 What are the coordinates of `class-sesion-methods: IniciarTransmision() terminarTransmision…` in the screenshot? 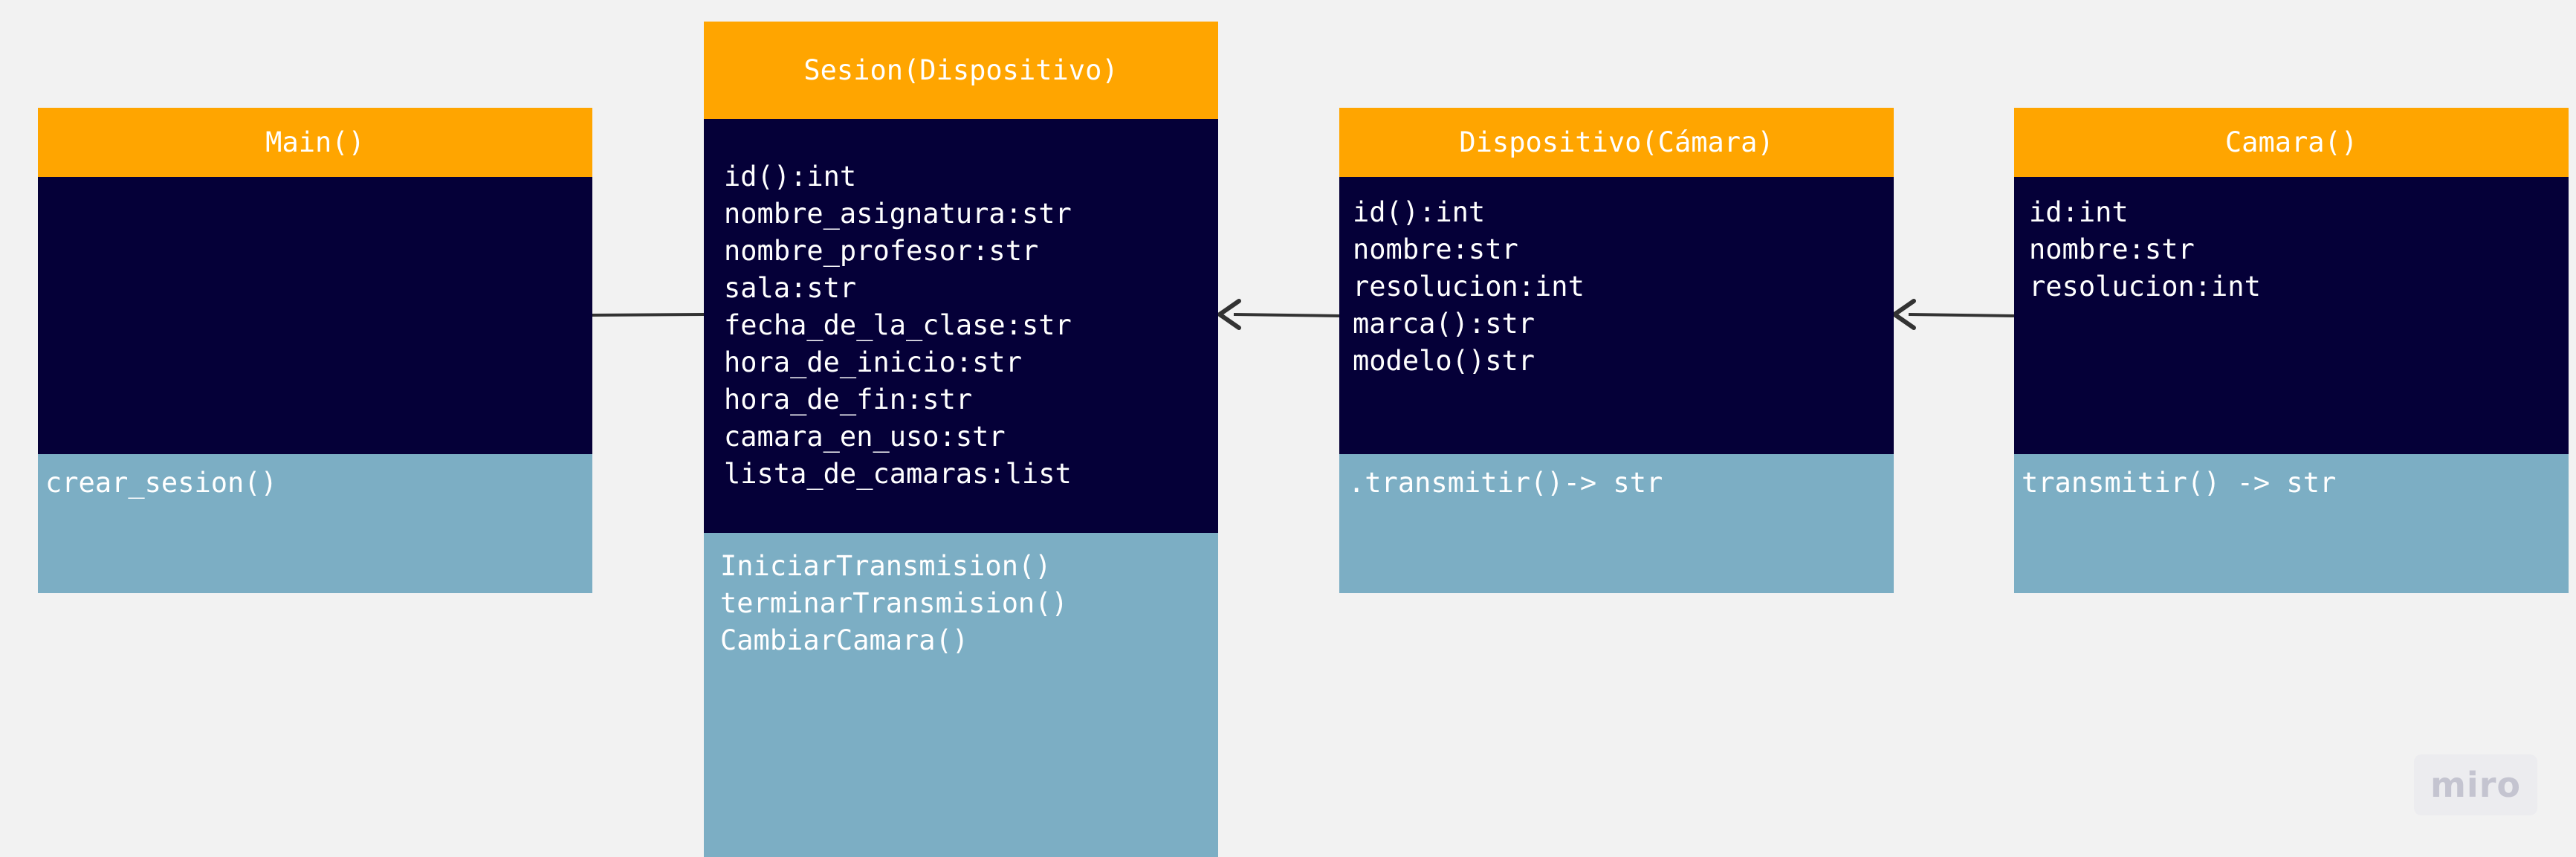 It's located at (961, 695).